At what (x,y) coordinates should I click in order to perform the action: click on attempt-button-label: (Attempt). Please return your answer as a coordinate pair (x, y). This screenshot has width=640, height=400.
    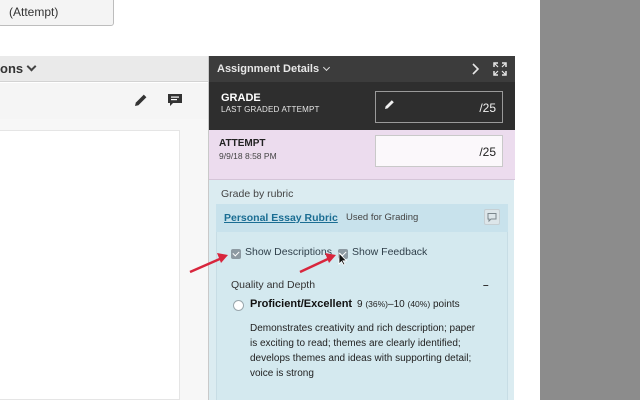
    Looking at the image, I should click on (34, 12).